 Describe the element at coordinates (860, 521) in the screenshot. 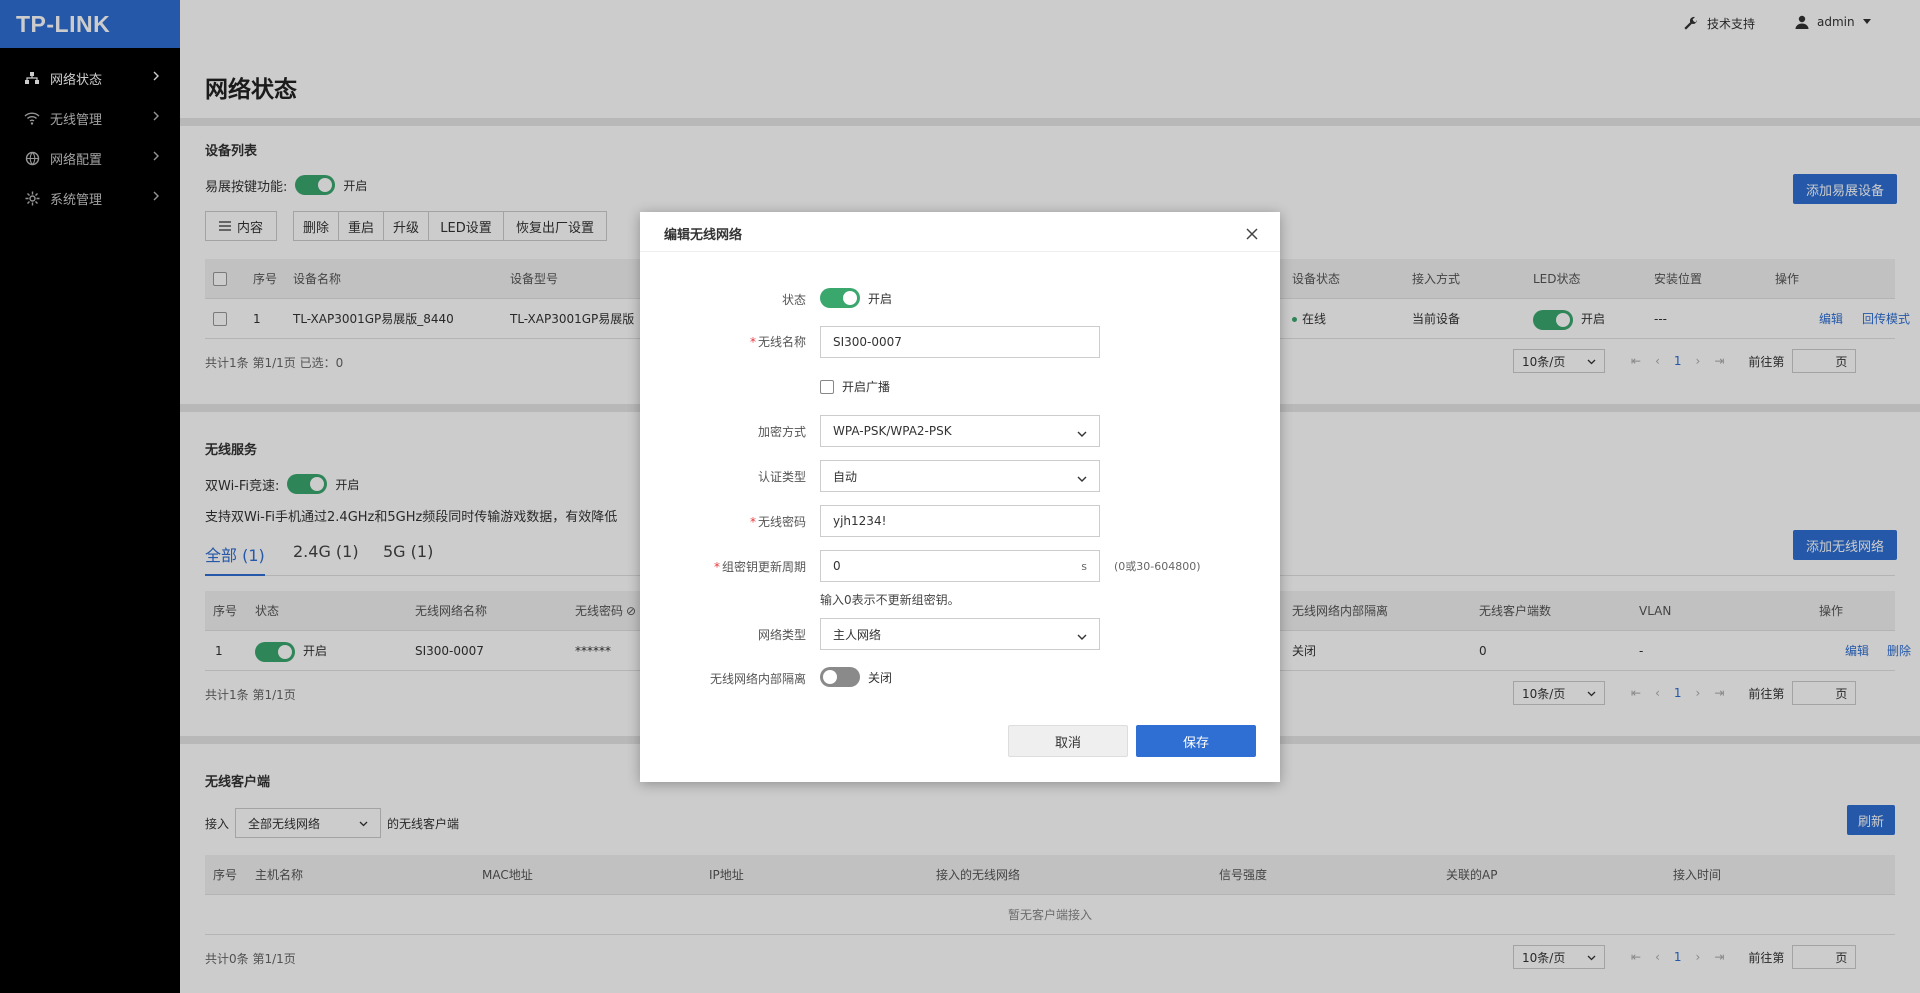

I see `password-value: yjh1234!` at that location.